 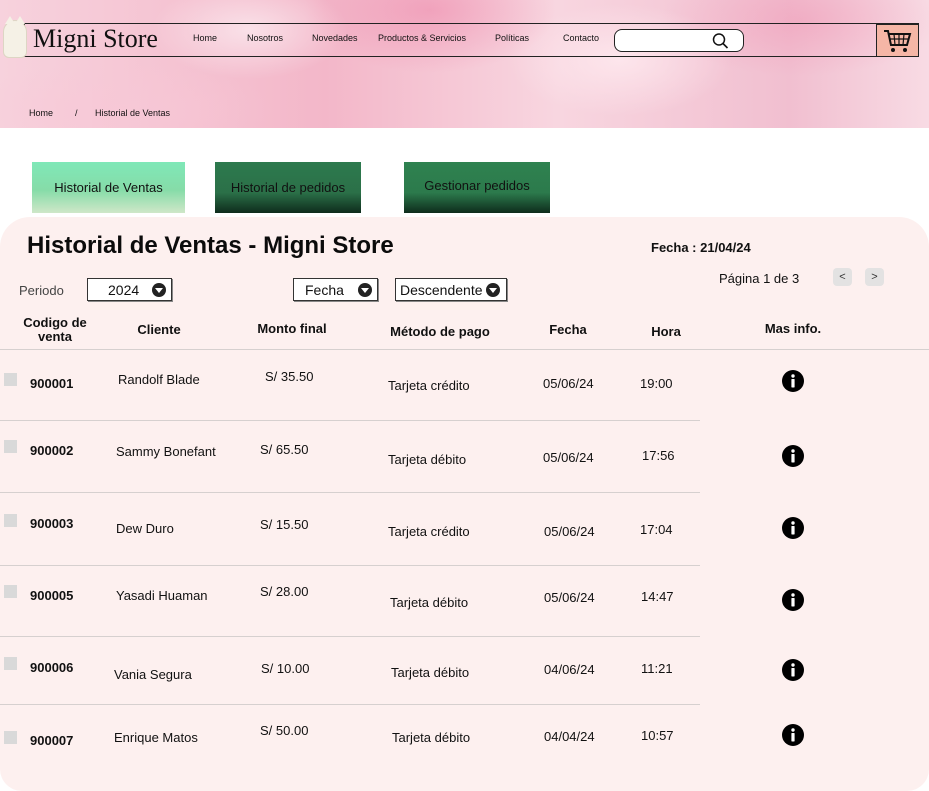 What do you see at coordinates (159, 329) in the screenshot?
I see `header-cliente: Cliente` at bounding box center [159, 329].